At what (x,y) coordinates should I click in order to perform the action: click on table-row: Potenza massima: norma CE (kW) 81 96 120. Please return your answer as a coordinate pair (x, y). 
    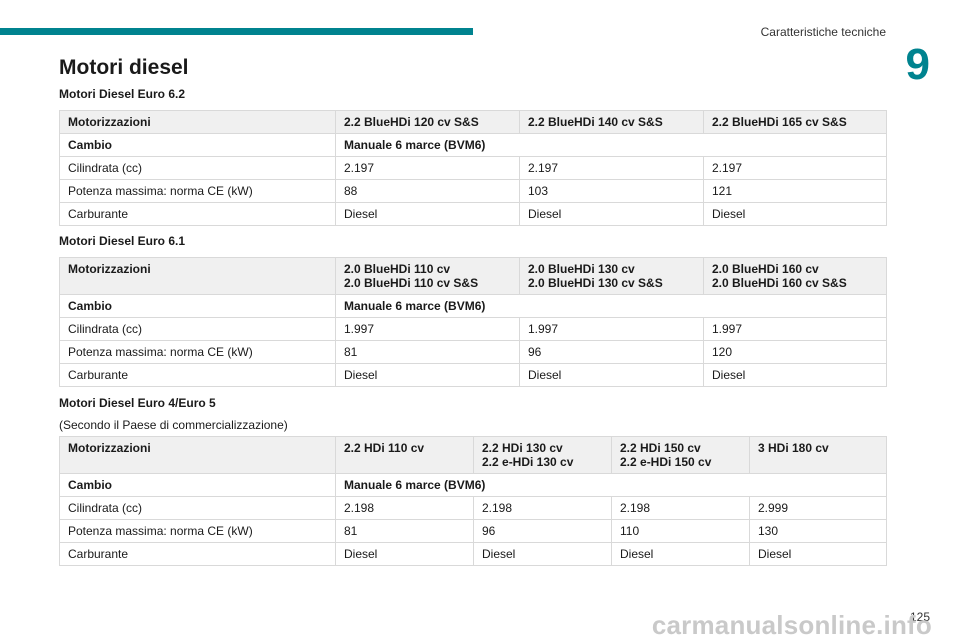
    Looking at the image, I should click on (473, 352).